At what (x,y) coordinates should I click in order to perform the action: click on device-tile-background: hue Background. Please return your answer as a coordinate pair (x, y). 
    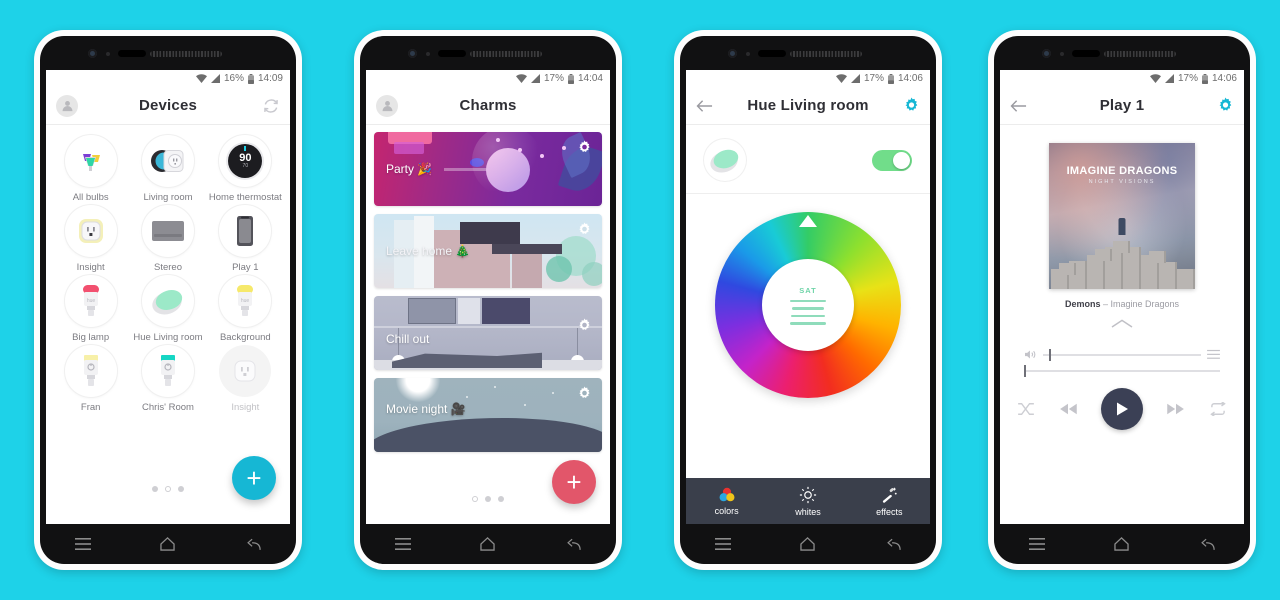
    Looking at the image, I should click on (245, 309).